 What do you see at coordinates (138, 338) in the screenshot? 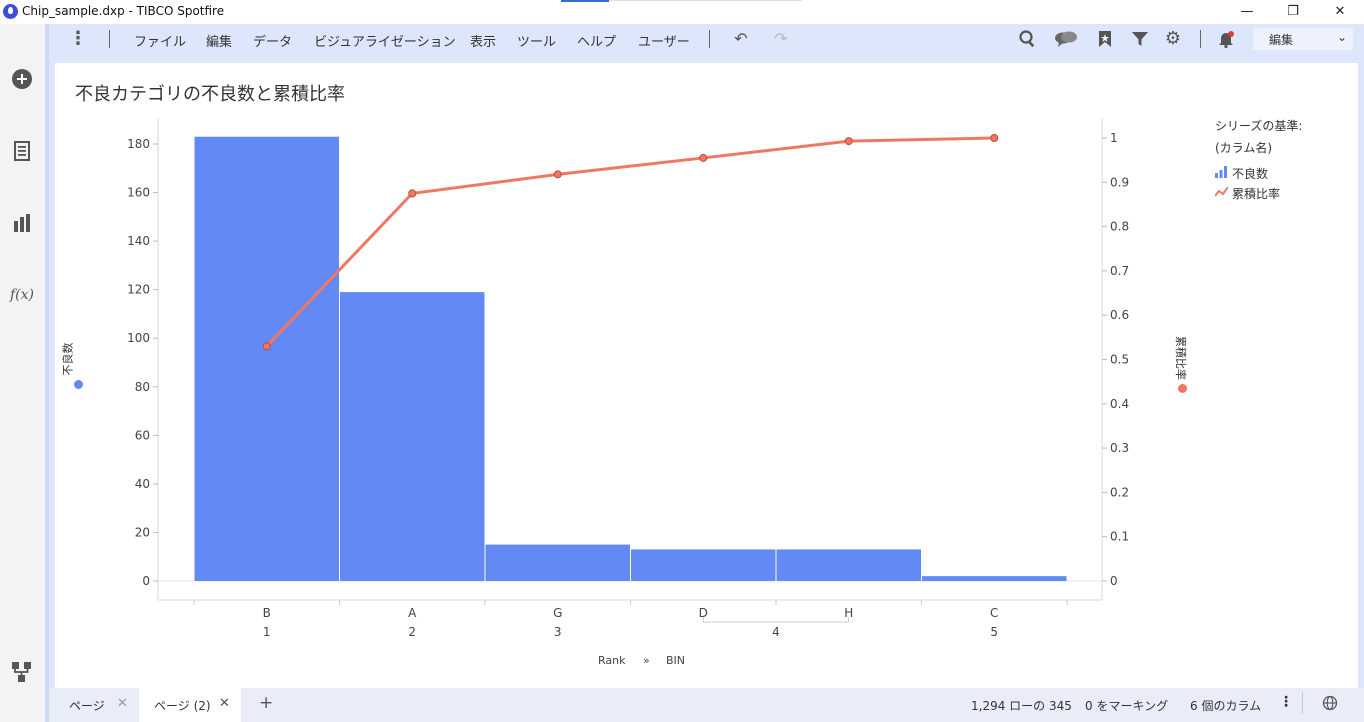
I see `y-tick-label: 100` at bounding box center [138, 338].